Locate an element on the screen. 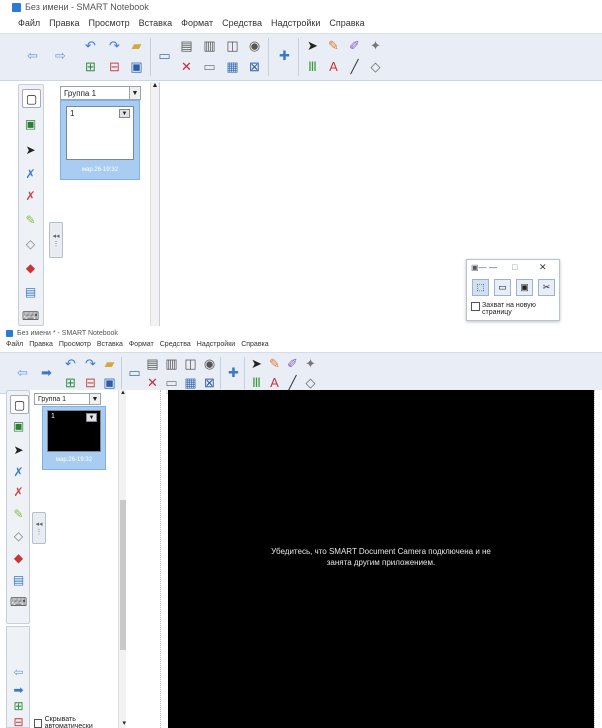 Image resolution: width=602 pixels, height=728 pixels. new-page-checkbox is located at coordinates (475, 306).